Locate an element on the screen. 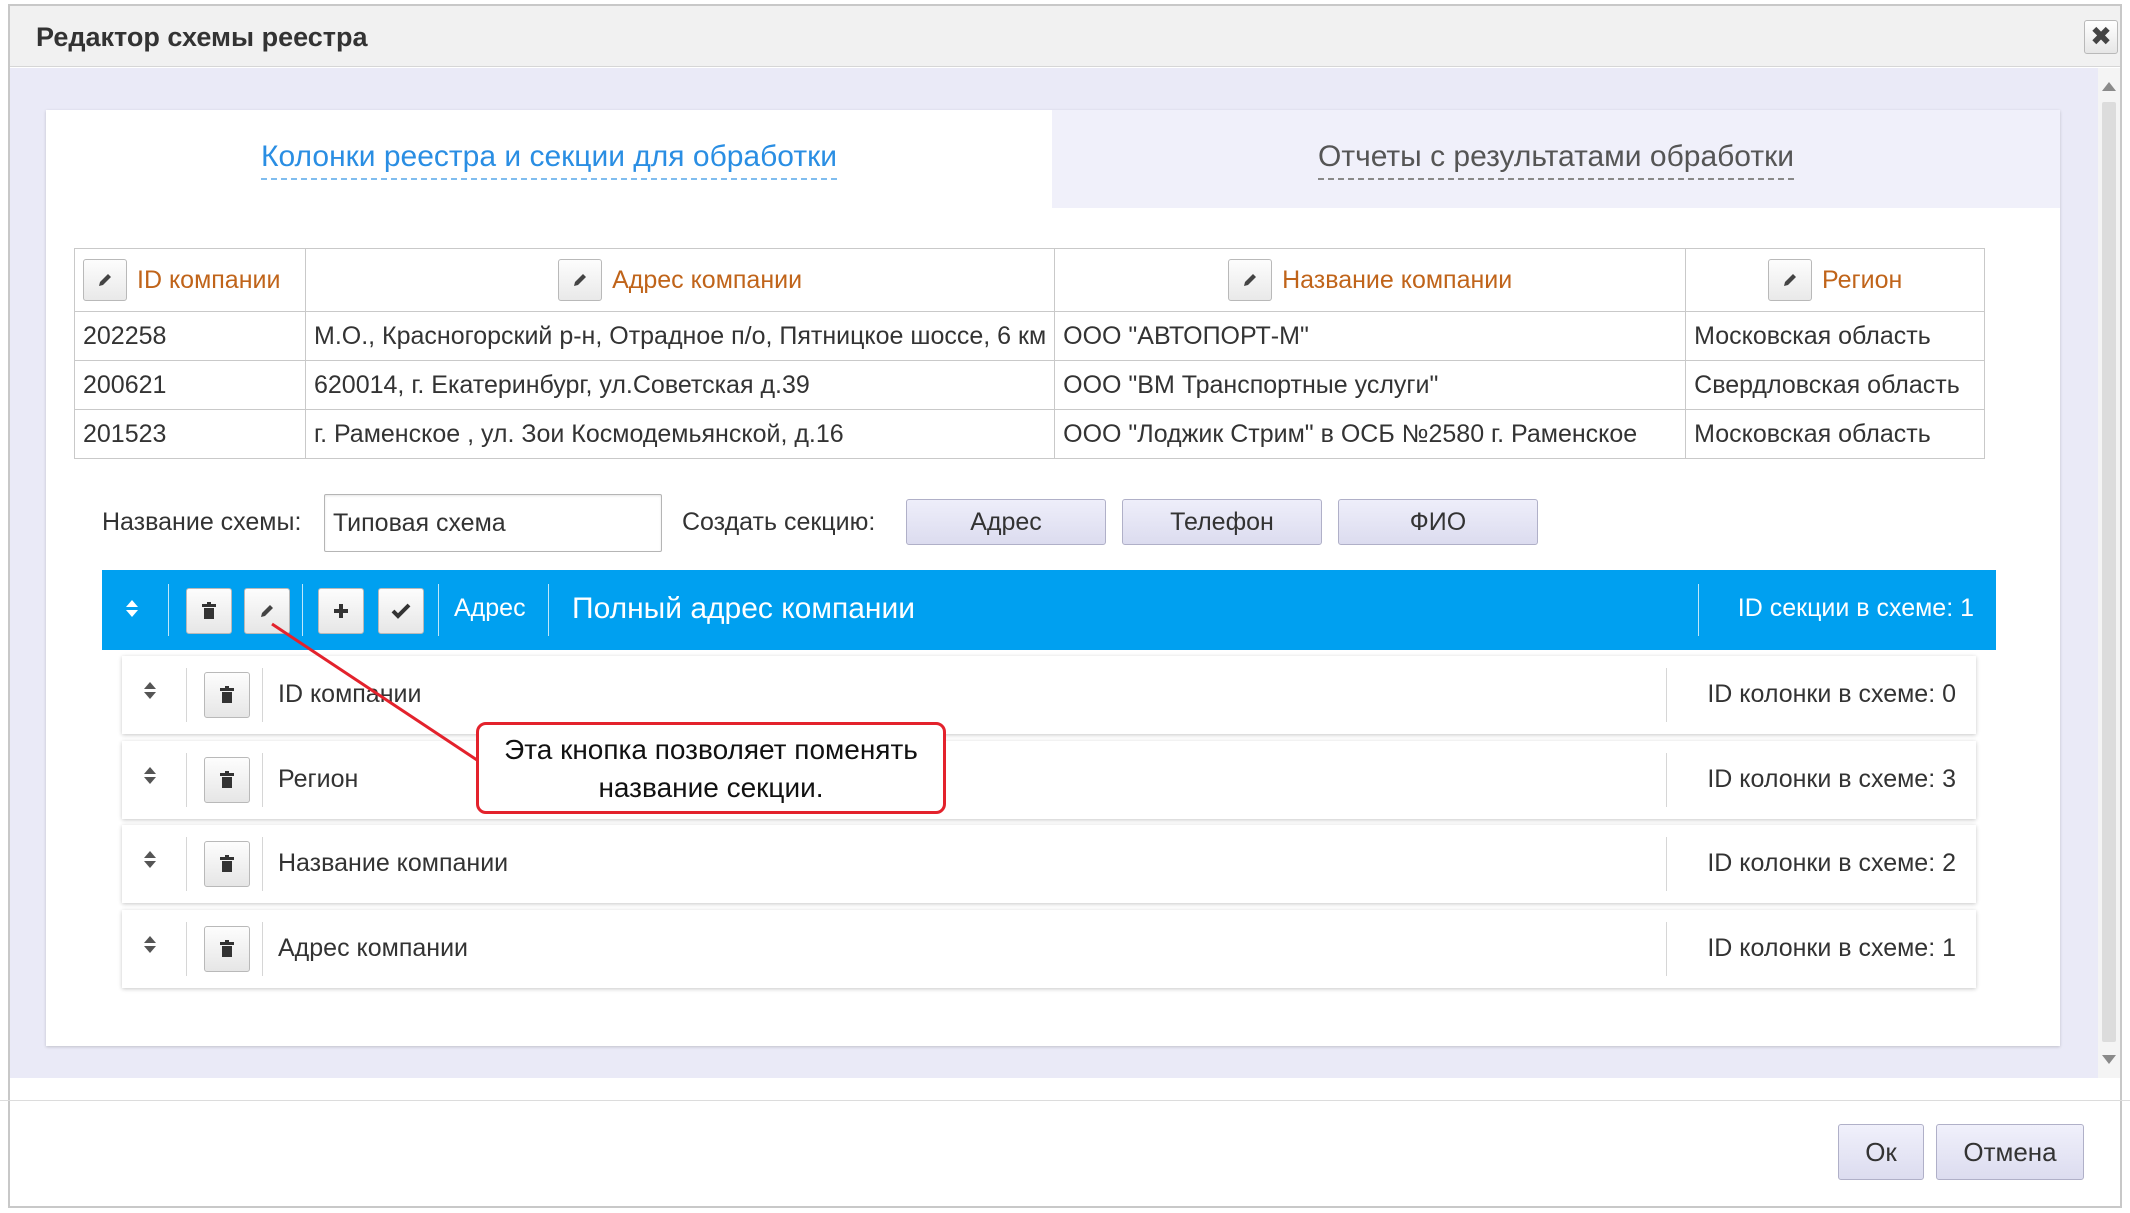 Image resolution: width=2130 pixels, height=1213 pixels. list-item: ID компании ID колонки в схеме: 0 is located at coordinates (1049, 695).